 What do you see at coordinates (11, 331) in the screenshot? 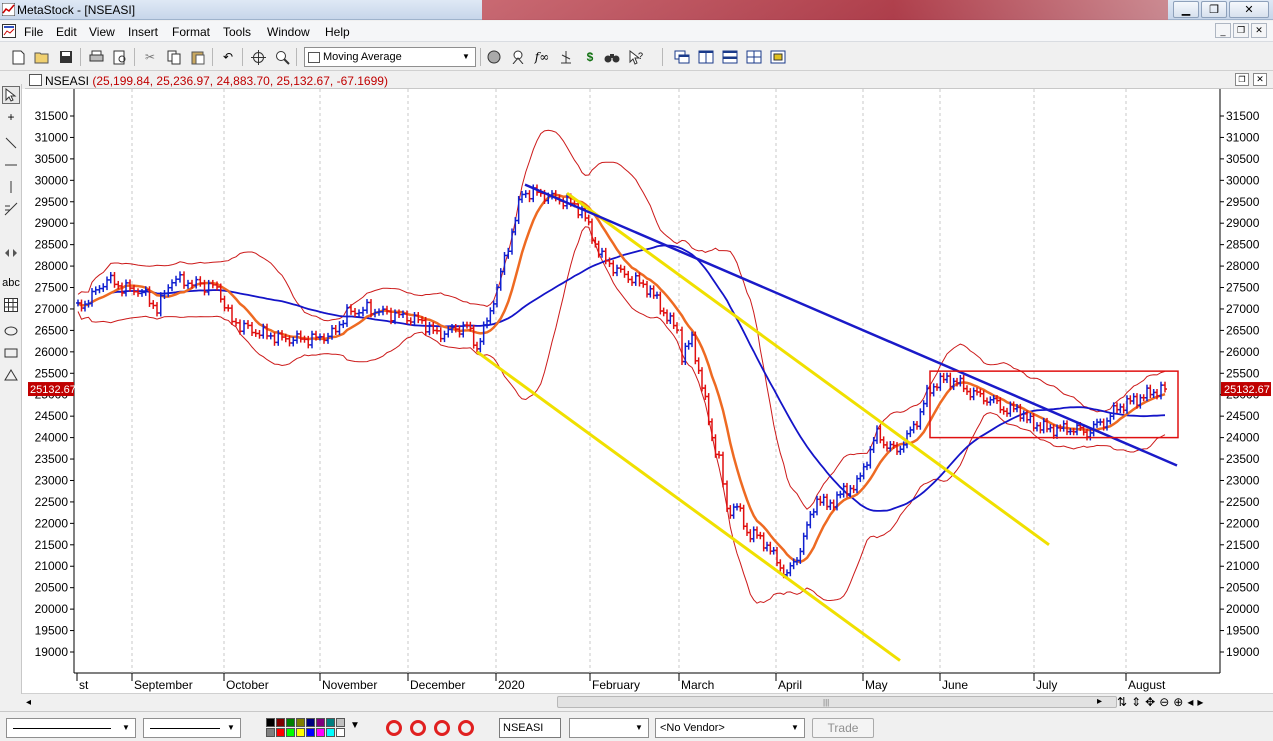
I see `ellipse-icon` at bounding box center [11, 331].